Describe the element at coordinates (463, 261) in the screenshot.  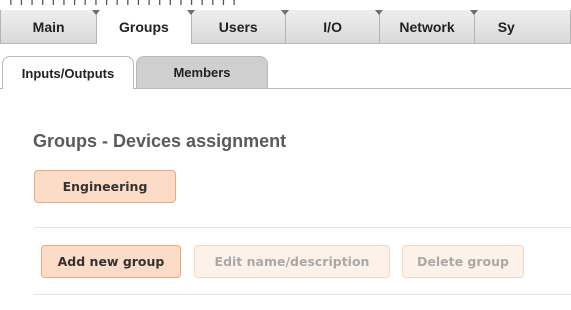
I see `delete-group-button: Delete group` at that location.